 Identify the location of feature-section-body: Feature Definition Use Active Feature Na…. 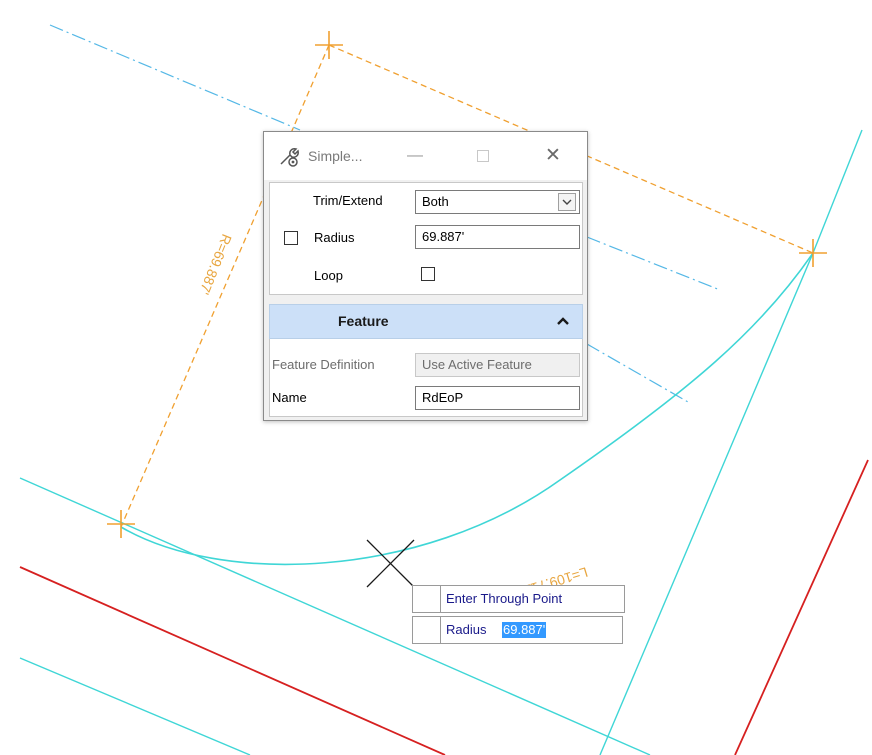
(426, 378).